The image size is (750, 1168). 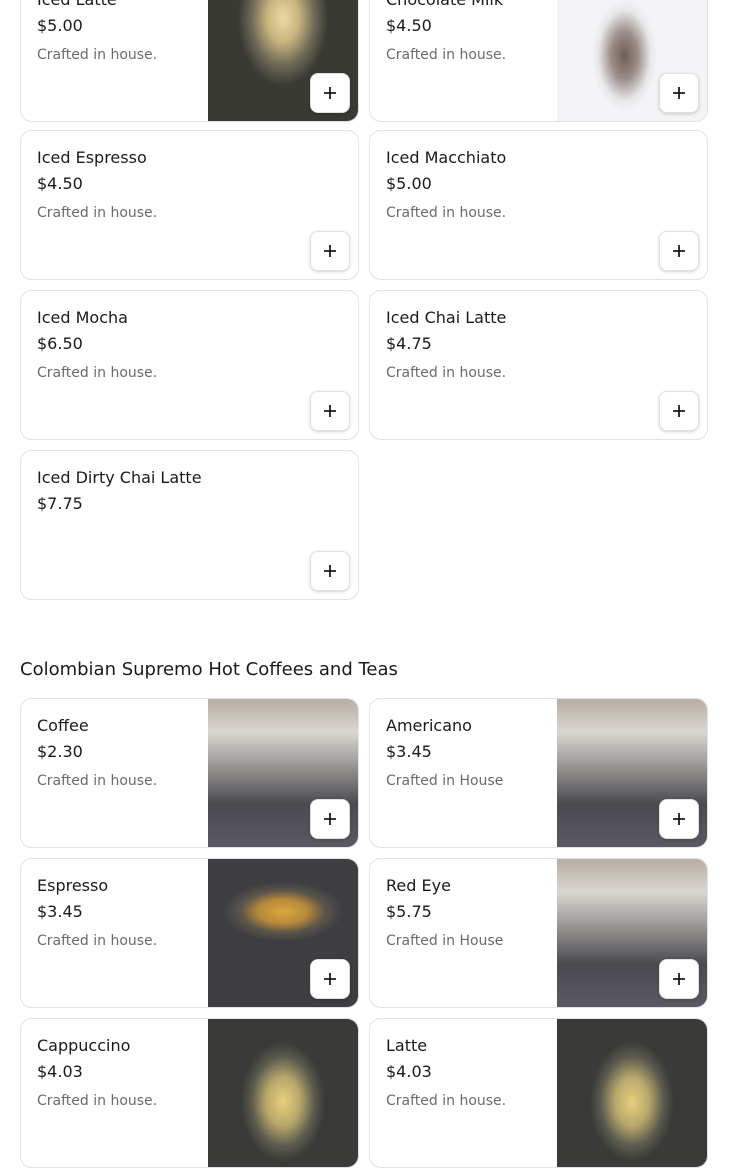 What do you see at coordinates (444, 5) in the screenshot?
I see `item-name: Chocolate Milk` at bounding box center [444, 5].